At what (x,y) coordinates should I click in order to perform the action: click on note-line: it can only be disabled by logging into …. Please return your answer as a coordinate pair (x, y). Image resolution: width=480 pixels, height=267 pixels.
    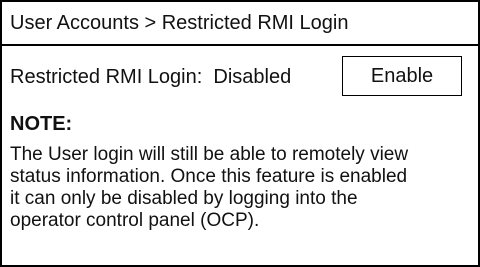
    Looking at the image, I should click on (184, 198).